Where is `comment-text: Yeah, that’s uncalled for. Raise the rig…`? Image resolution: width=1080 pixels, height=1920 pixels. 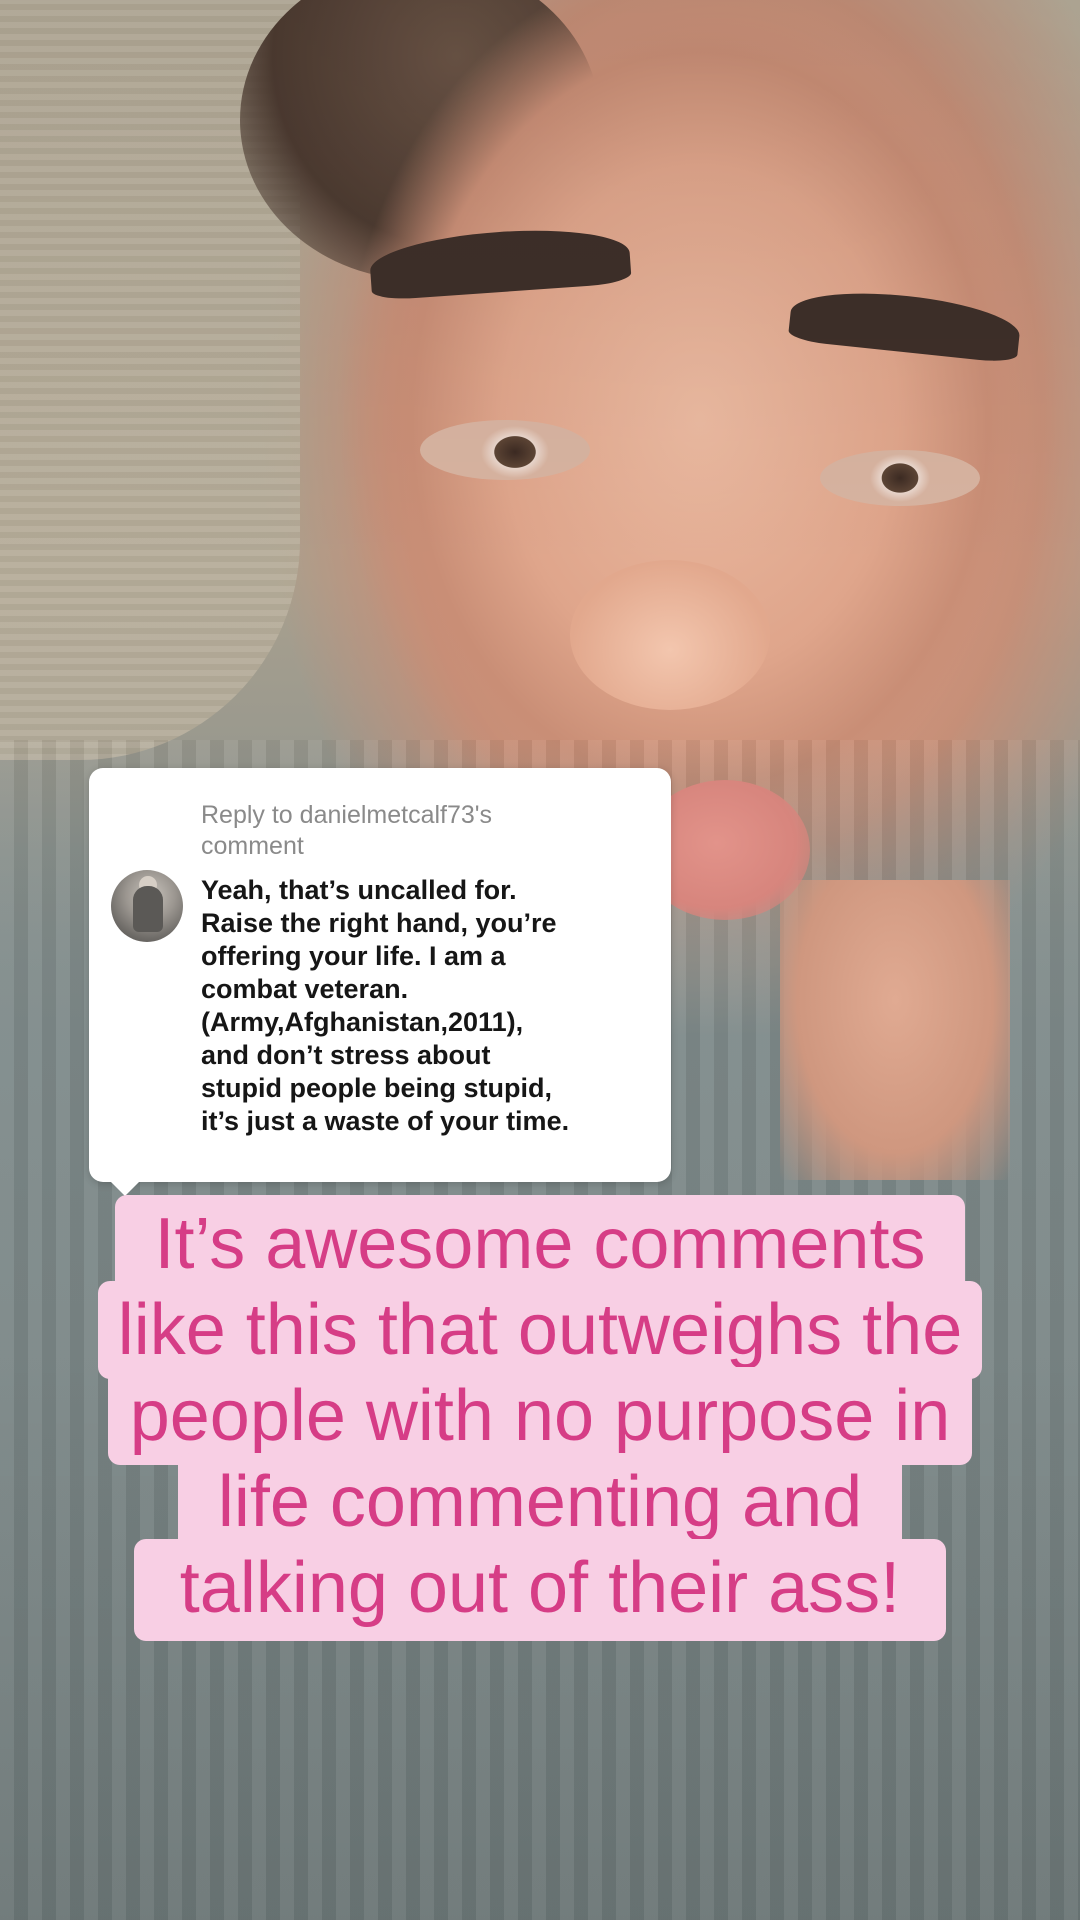
comment-text: Yeah, that’s uncalled for. Raise the rig… is located at coordinates (426, 1006).